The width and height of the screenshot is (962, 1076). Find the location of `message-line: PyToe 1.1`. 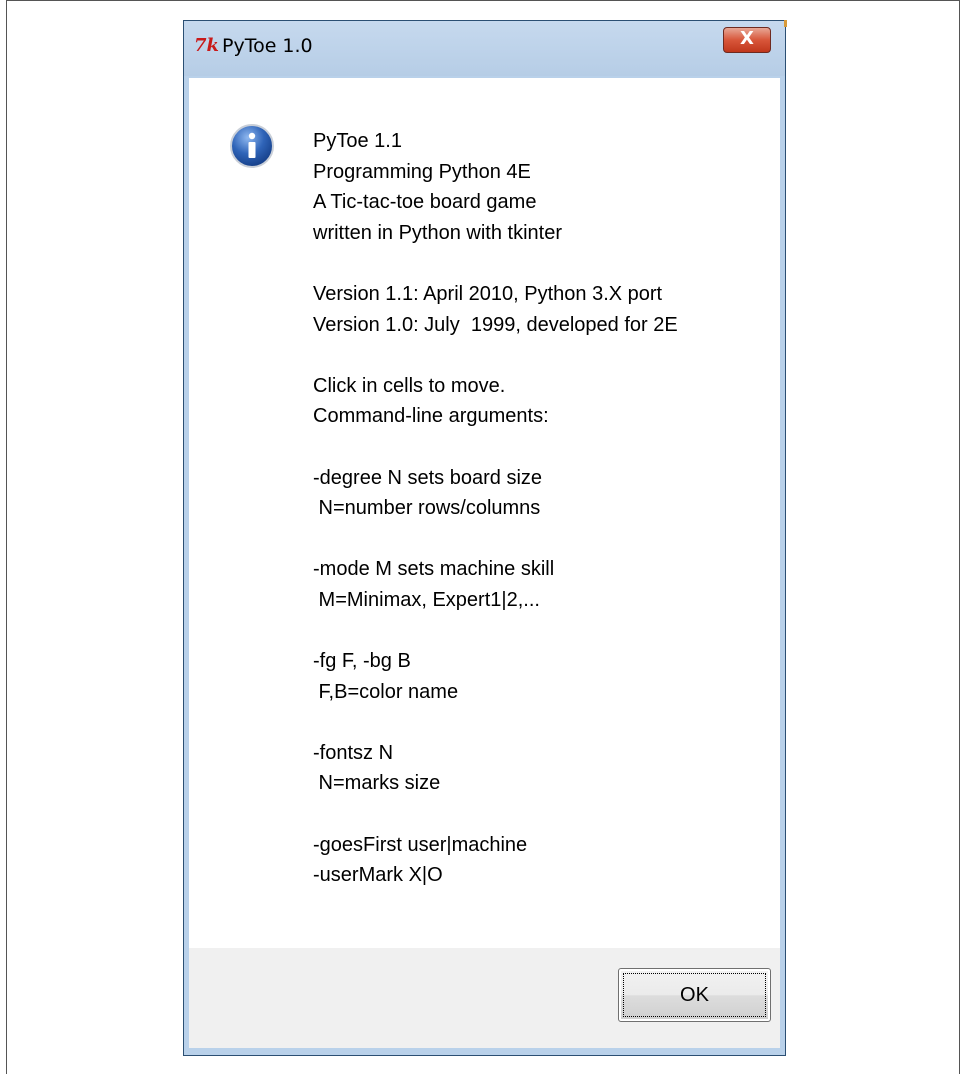

message-line: PyToe 1.1 is located at coordinates (357, 141).